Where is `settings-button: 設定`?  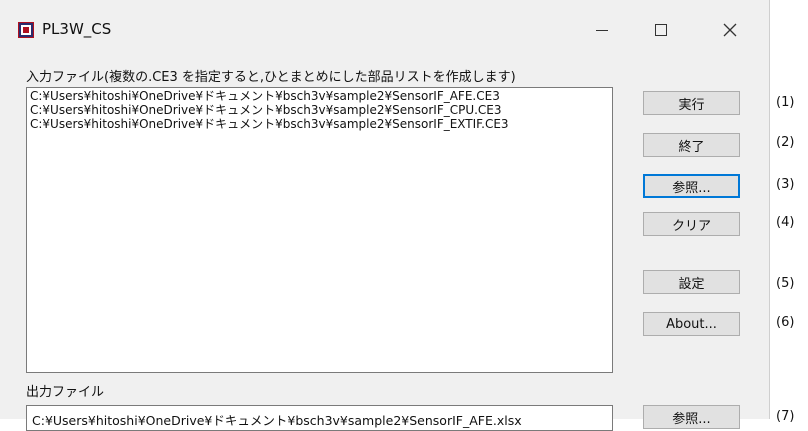
settings-button: 設定 is located at coordinates (691, 282).